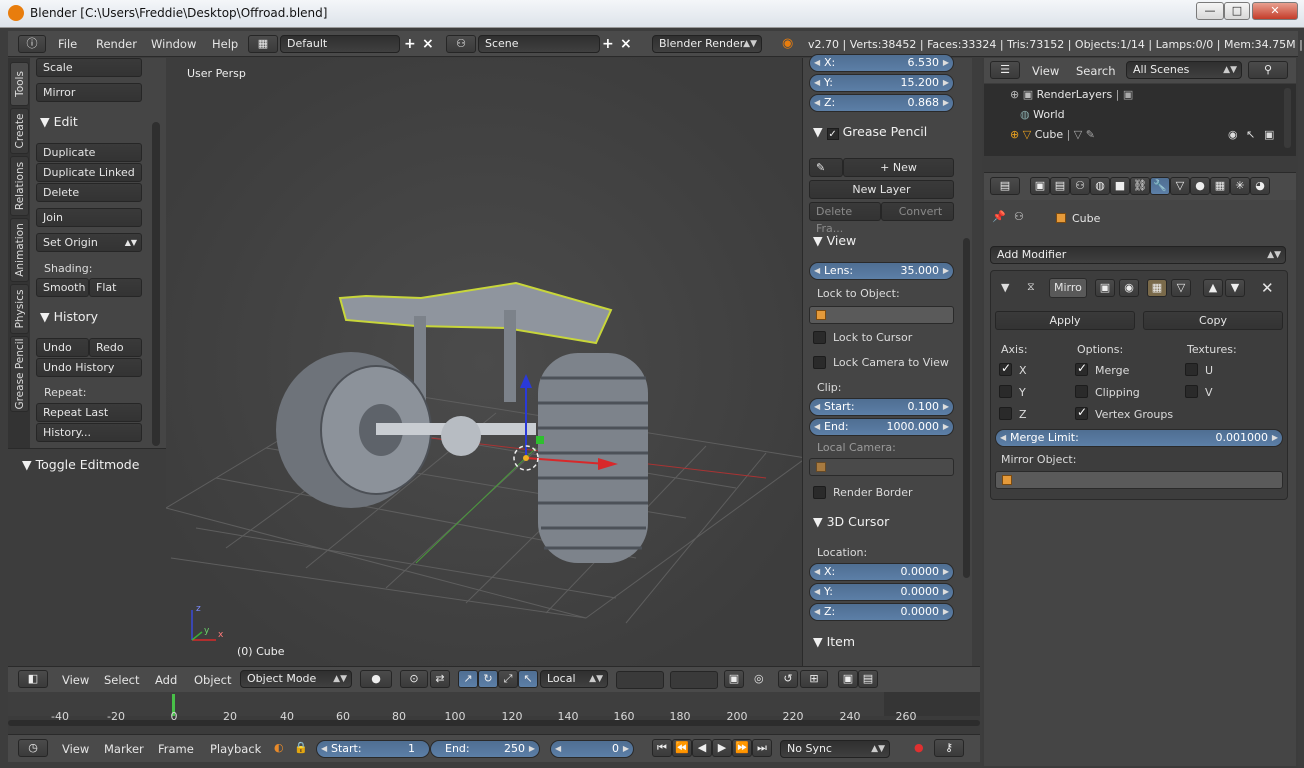 This screenshot has width=1304, height=768. Describe the element at coordinates (868, 679) in the screenshot. I see `opengl-anim-icon: ▤` at that location.